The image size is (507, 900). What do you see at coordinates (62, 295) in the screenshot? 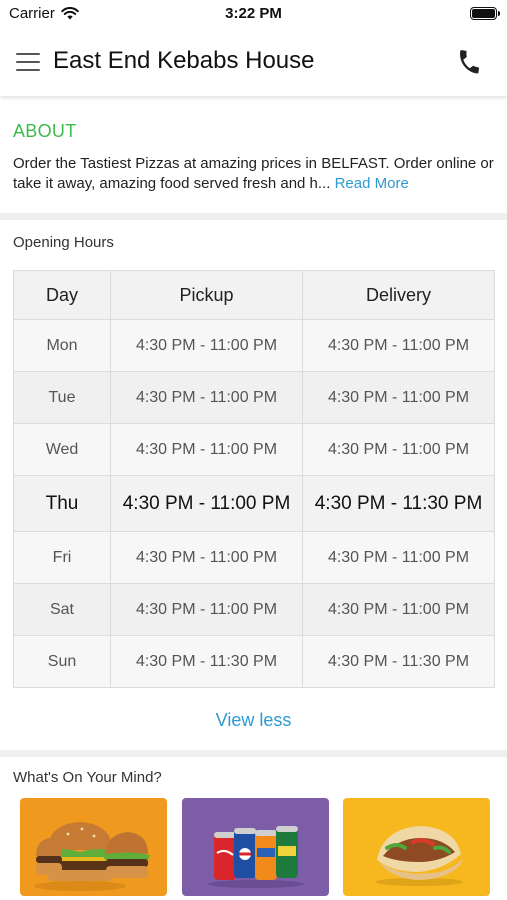
I see `column-header-day: Day` at bounding box center [62, 295].